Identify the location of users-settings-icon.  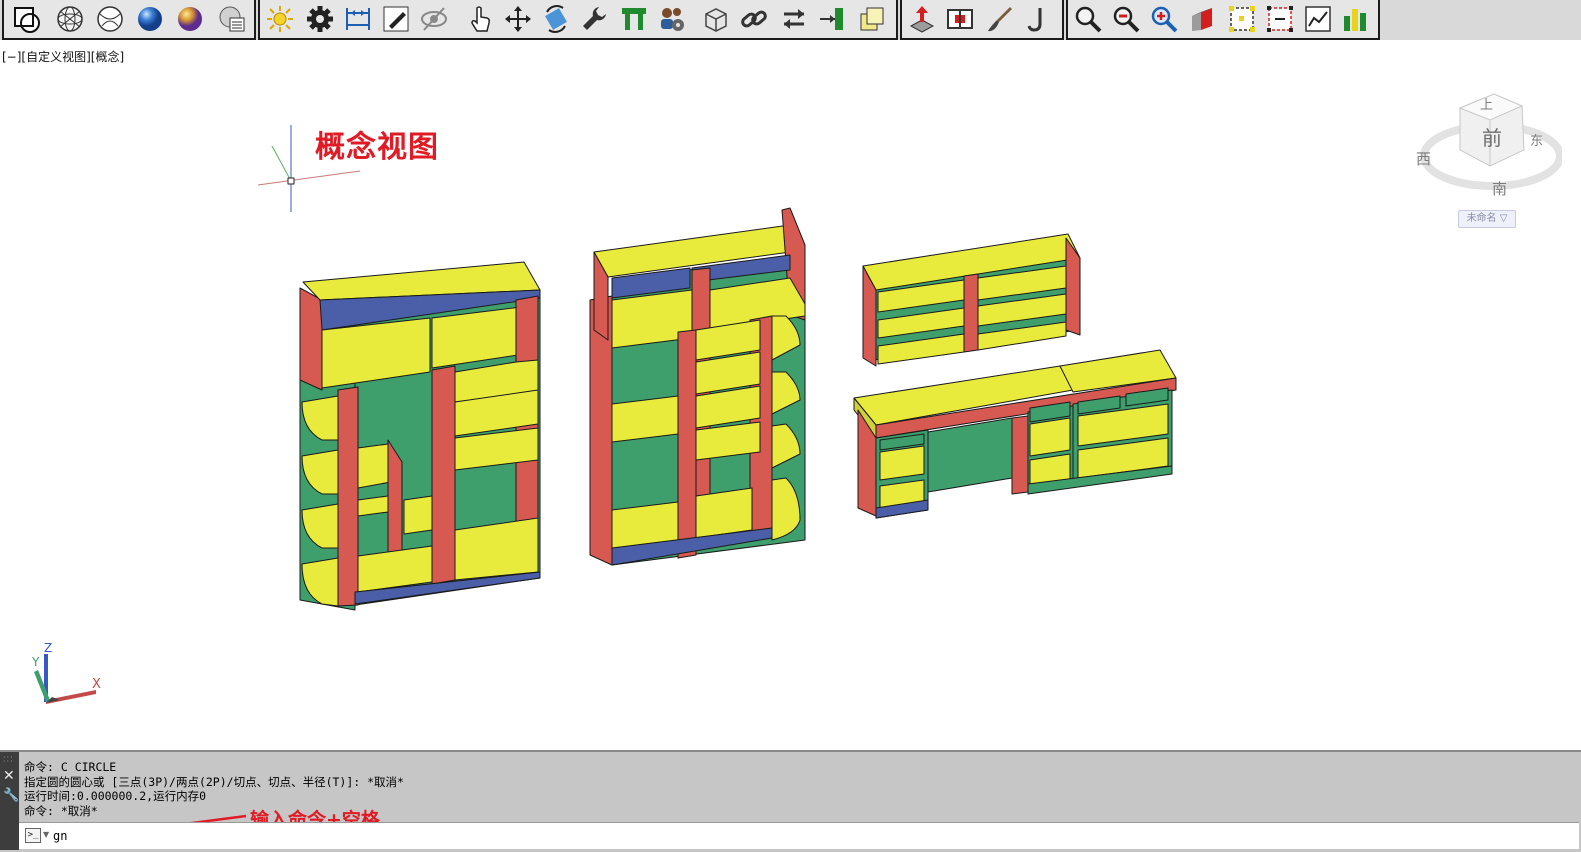
(672, 19).